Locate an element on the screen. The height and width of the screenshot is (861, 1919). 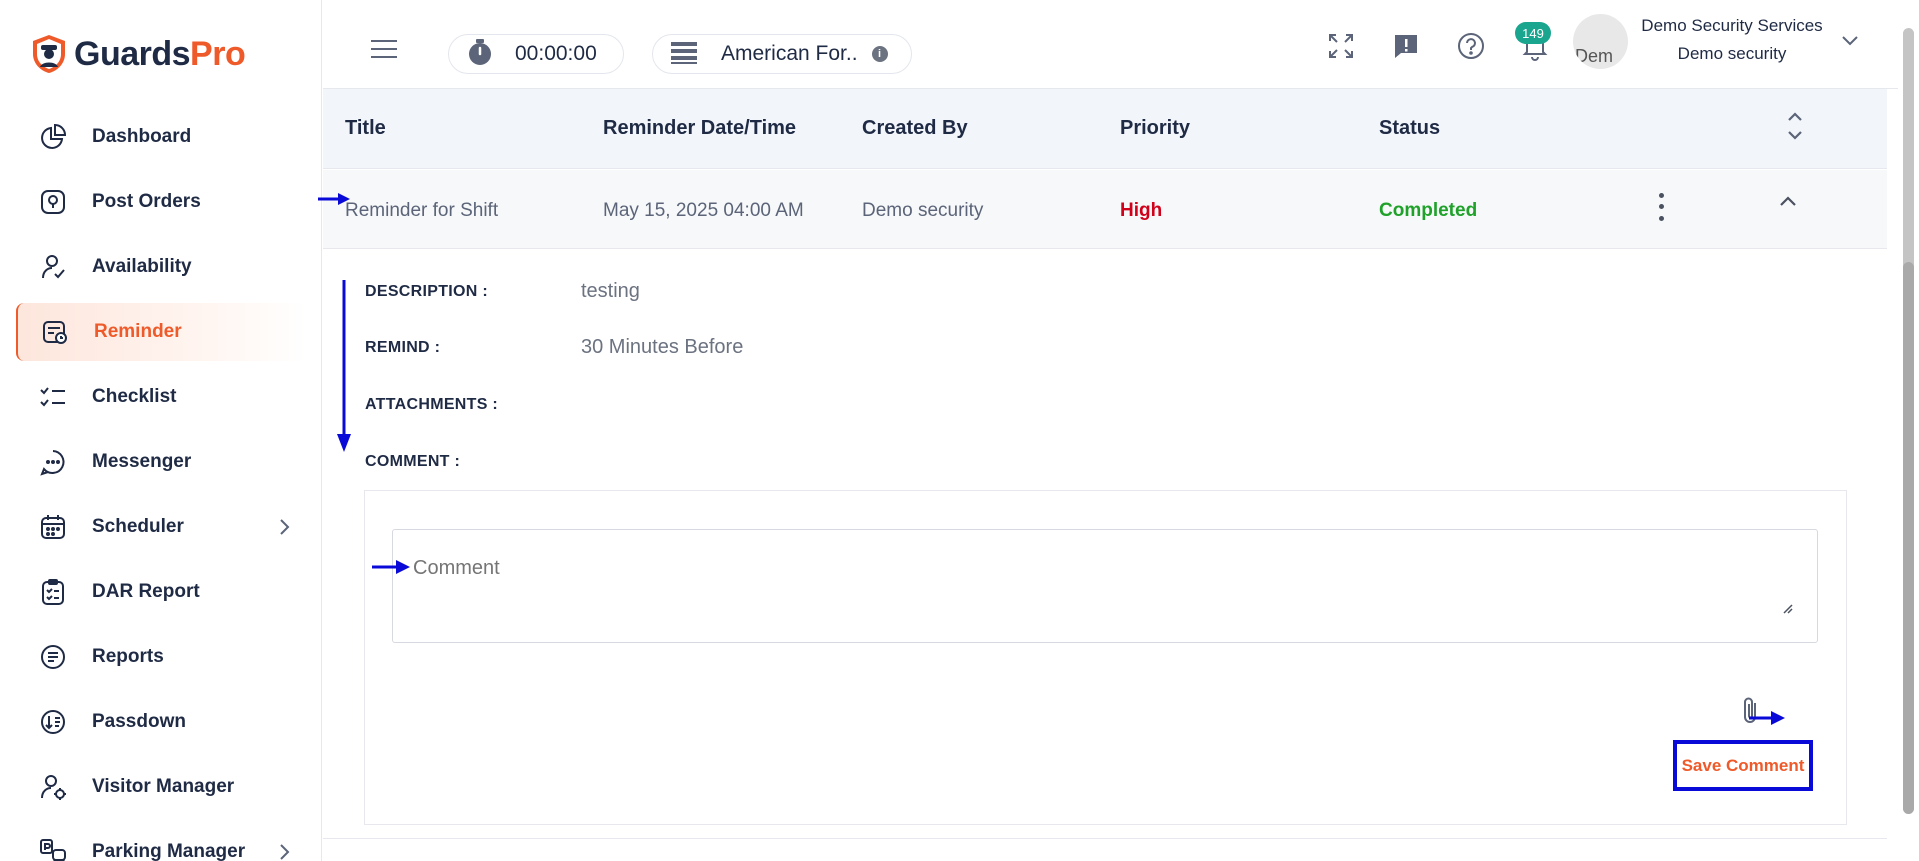
user-info: Demo Security Services Demo security is located at coordinates (1732, 40).